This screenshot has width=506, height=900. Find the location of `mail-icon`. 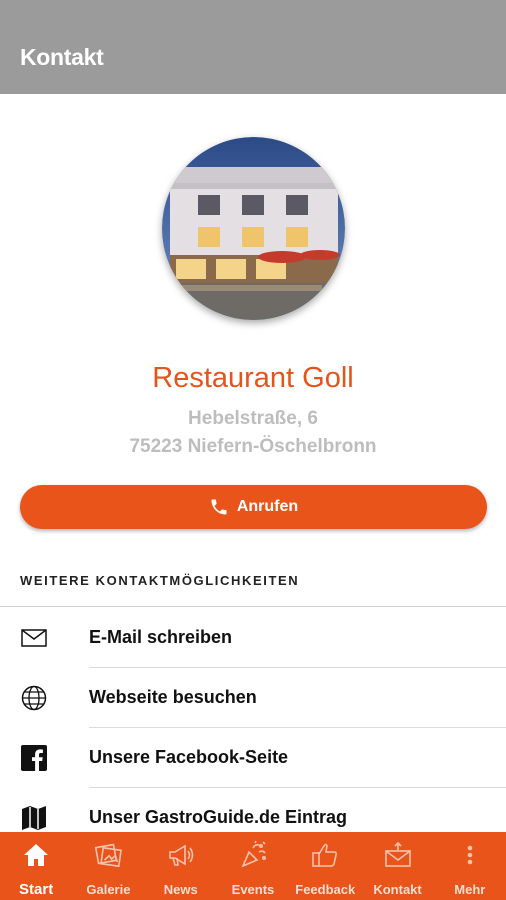

mail-icon is located at coordinates (34, 638).